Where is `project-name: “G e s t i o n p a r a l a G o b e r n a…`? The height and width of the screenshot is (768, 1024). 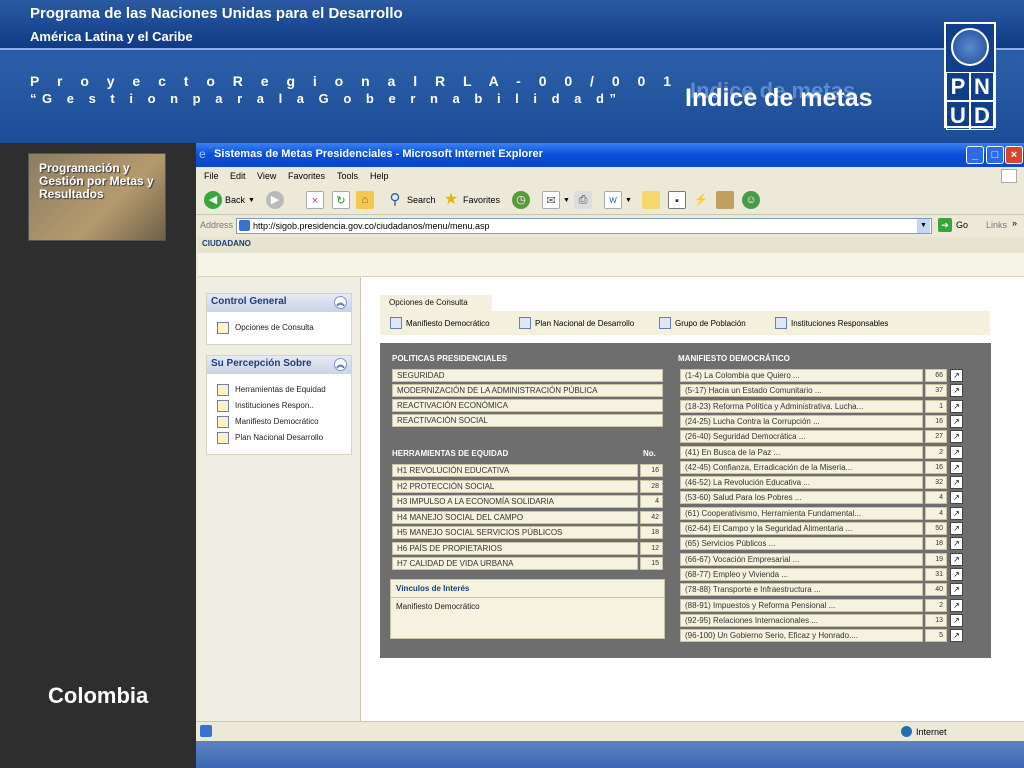
project-name: “G e s t i o n p a r a l a G o b e r n a… is located at coordinates (326, 98).